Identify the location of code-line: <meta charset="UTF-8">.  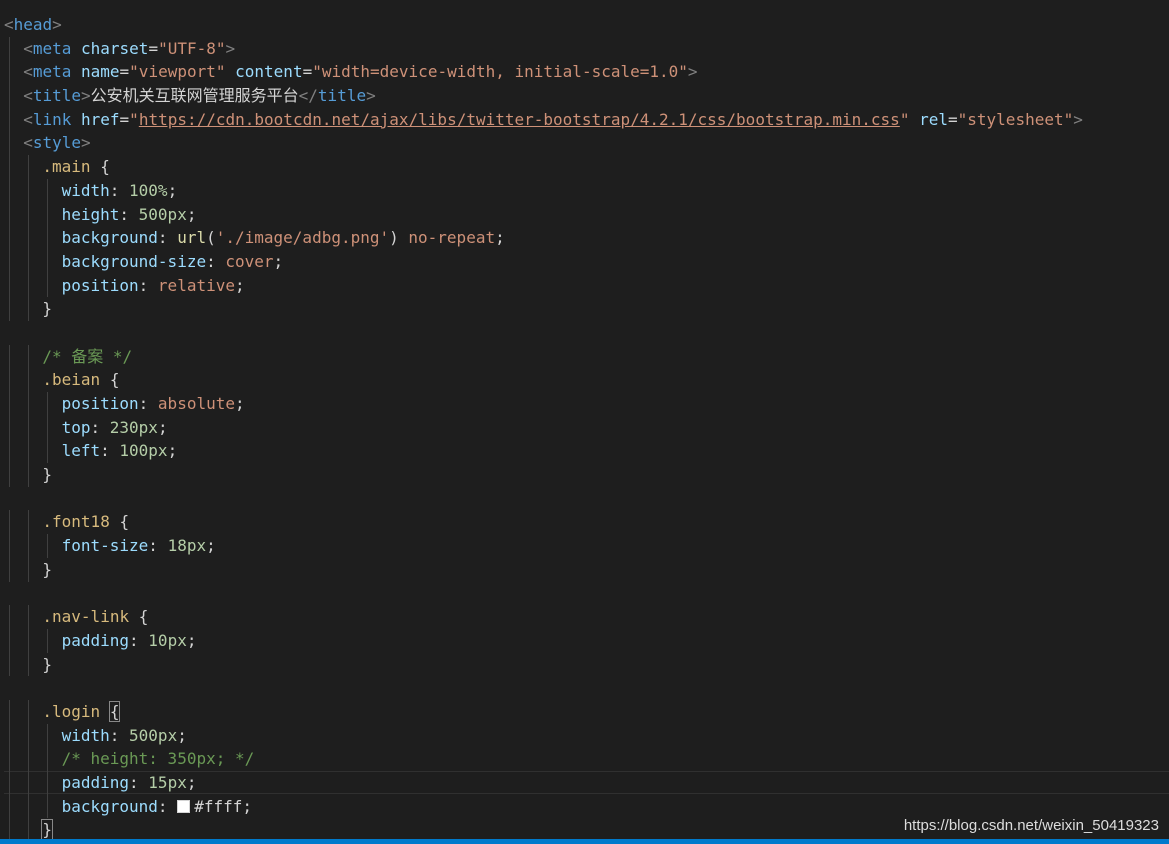
(543, 48).